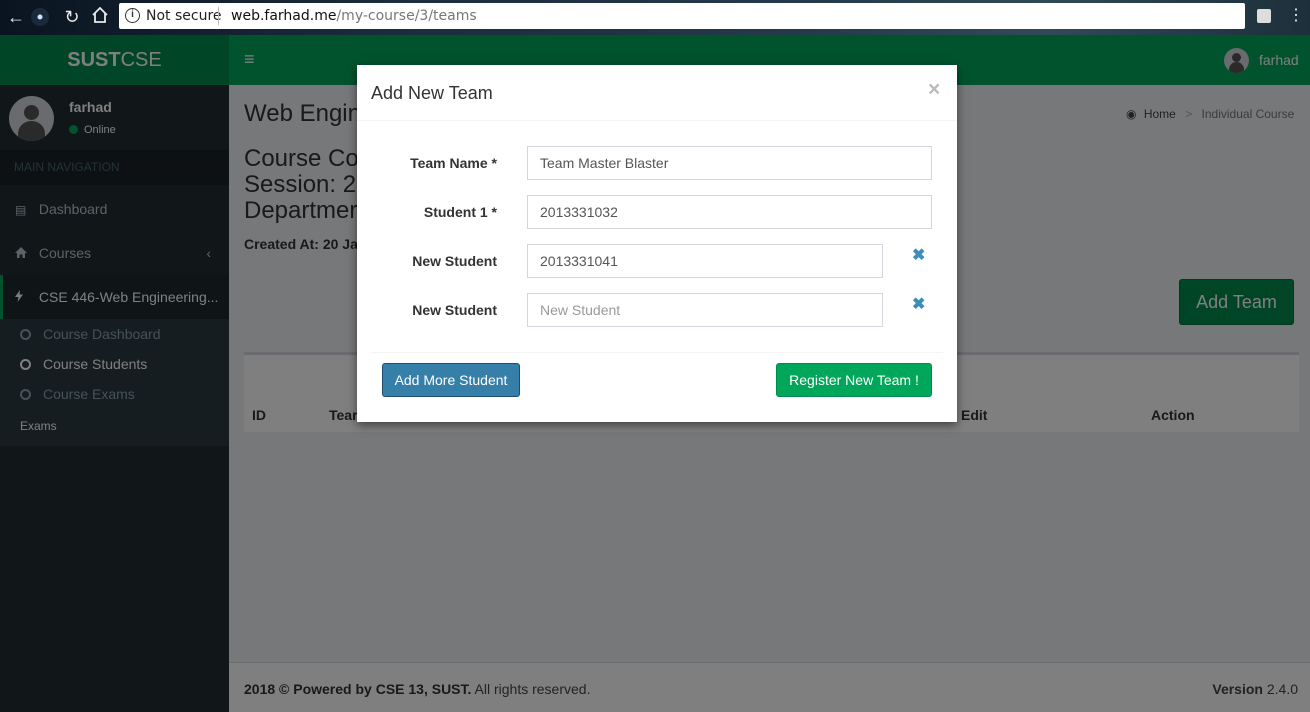  Describe the element at coordinates (453, 163) in the screenshot. I see `team-name-label: Team Name *` at that location.